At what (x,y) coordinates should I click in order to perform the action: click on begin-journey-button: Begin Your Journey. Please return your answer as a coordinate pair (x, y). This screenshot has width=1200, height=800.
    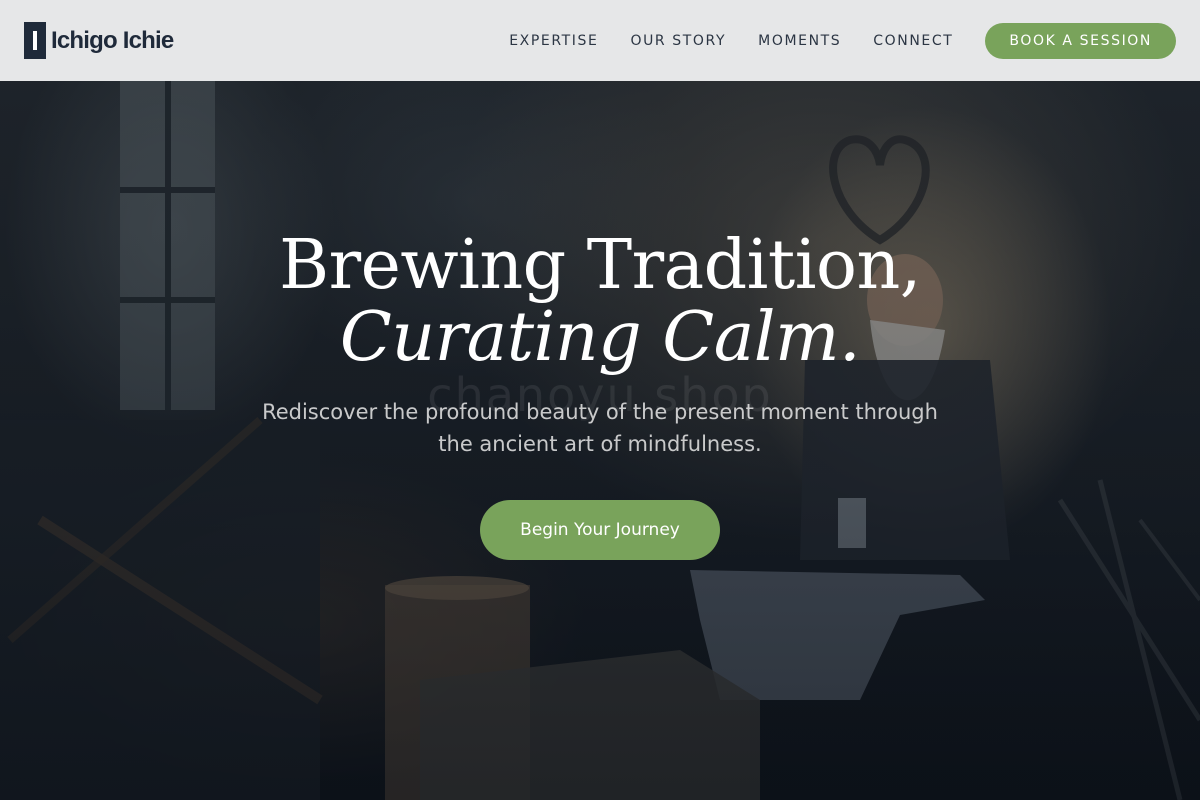
    Looking at the image, I should click on (600, 530).